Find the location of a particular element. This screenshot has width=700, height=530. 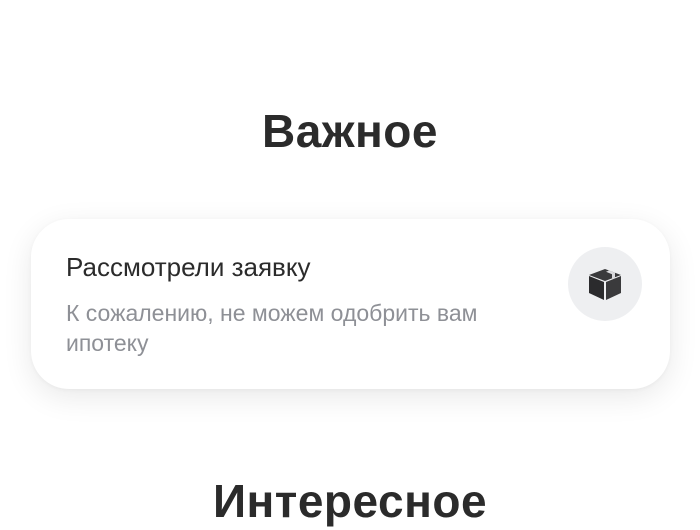

section-title-important: Важное is located at coordinates (350, 131).